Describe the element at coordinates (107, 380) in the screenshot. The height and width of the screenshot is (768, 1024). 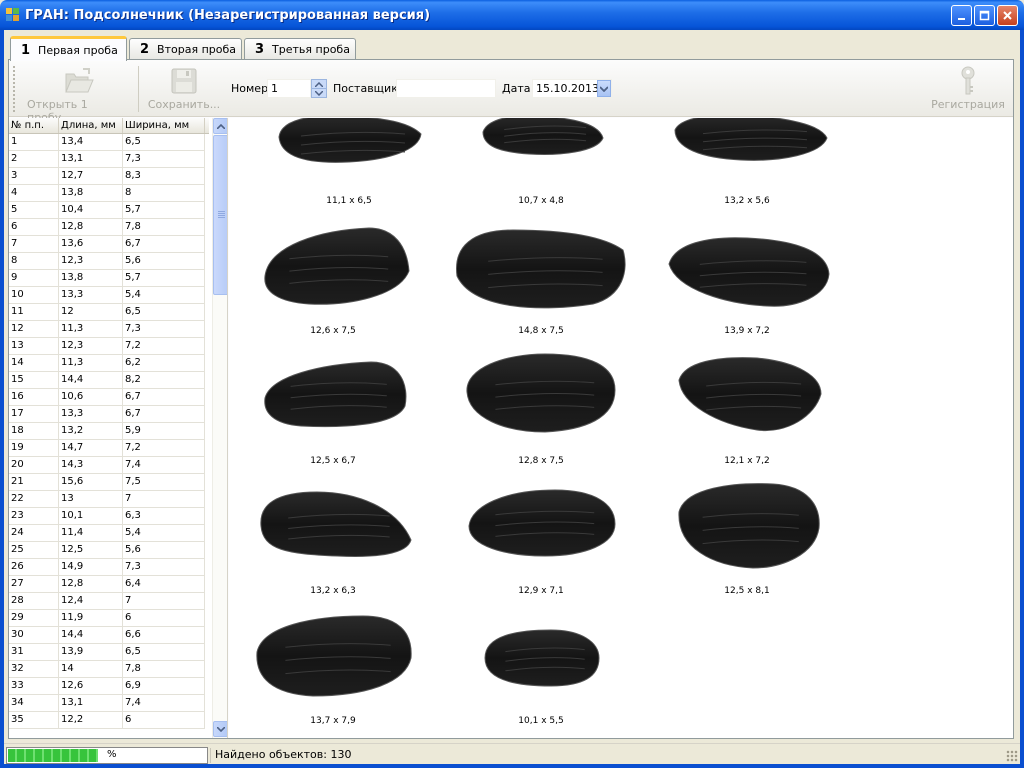
I see `table-row: 15 14,4 8,2` at that location.